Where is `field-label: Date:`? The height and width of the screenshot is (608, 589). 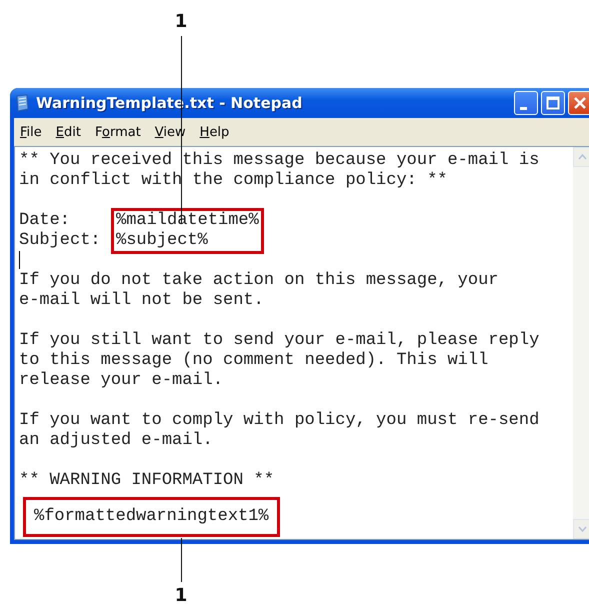
field-label: Date: is located at coordinates (45, 221).